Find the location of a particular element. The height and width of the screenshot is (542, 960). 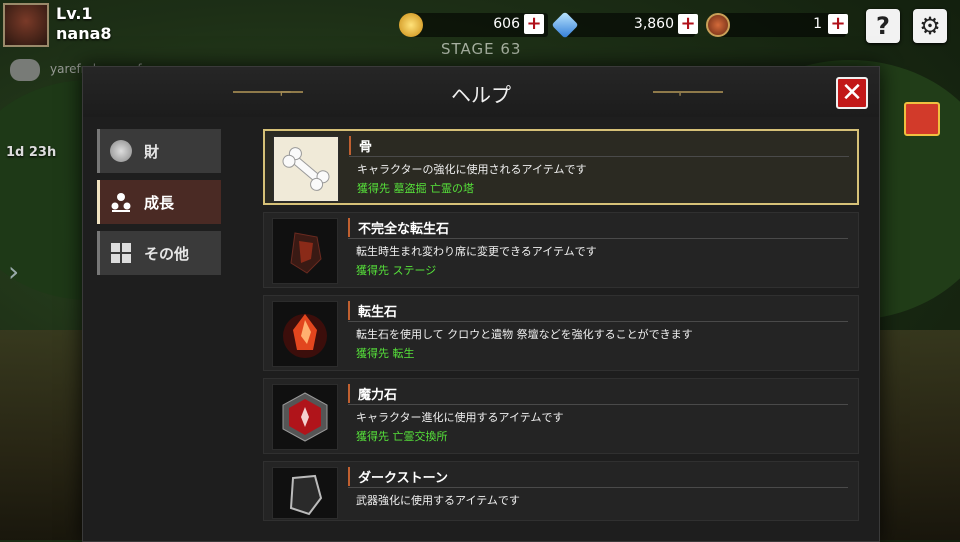

item-source: 獲得先 ステージ is located at coordinates (396, 270).